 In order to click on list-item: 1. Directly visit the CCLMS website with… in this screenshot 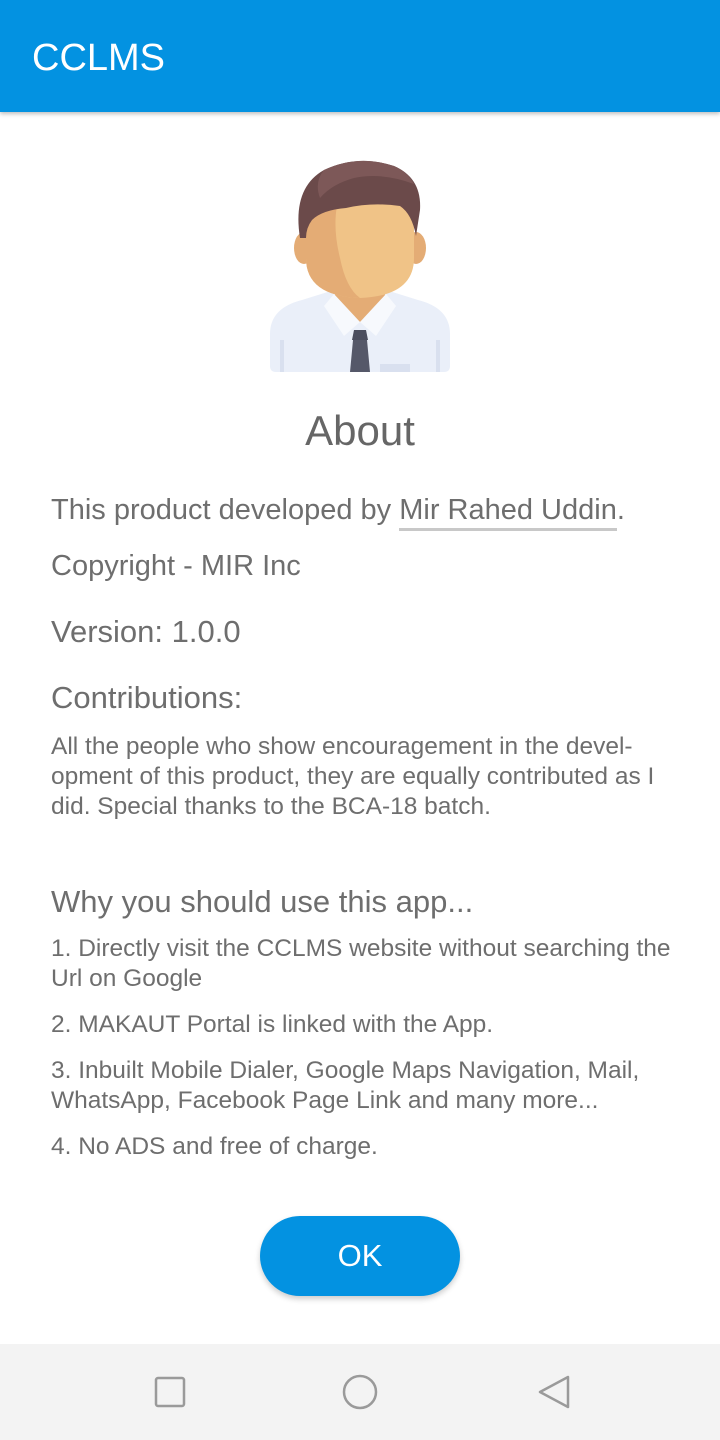, I will do `click(361, 963)`.